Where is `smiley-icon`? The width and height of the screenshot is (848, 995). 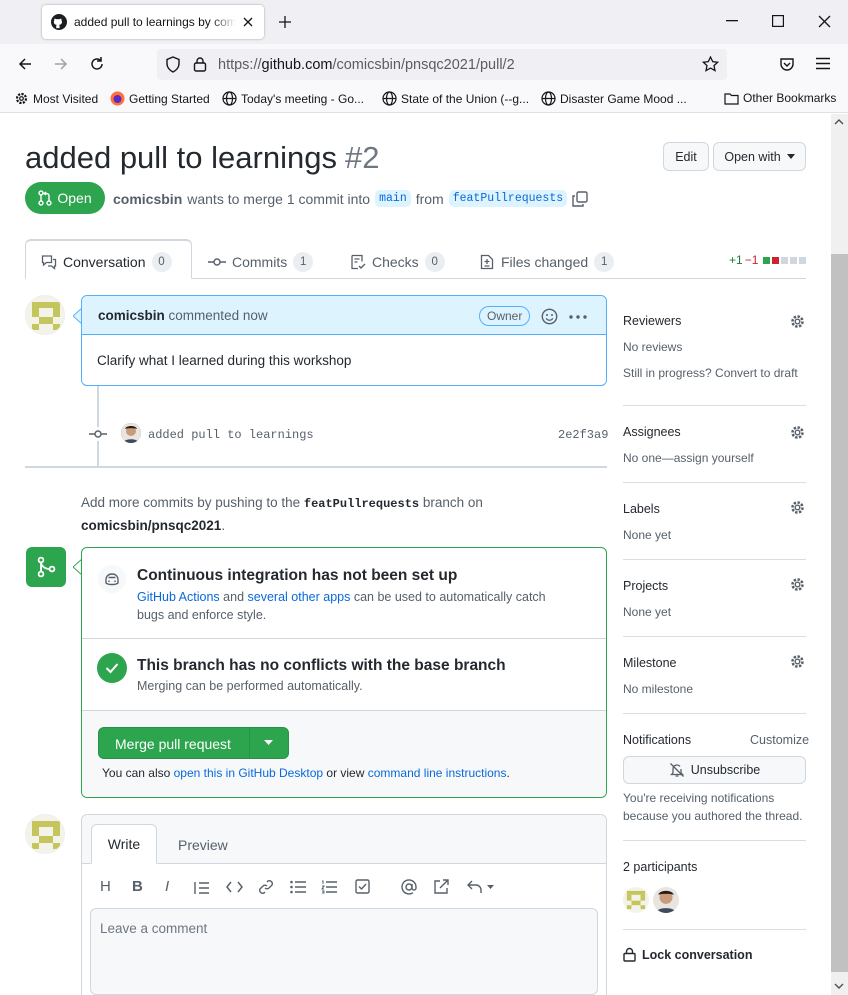
smiley-icon is located at coordinates (549, 316).